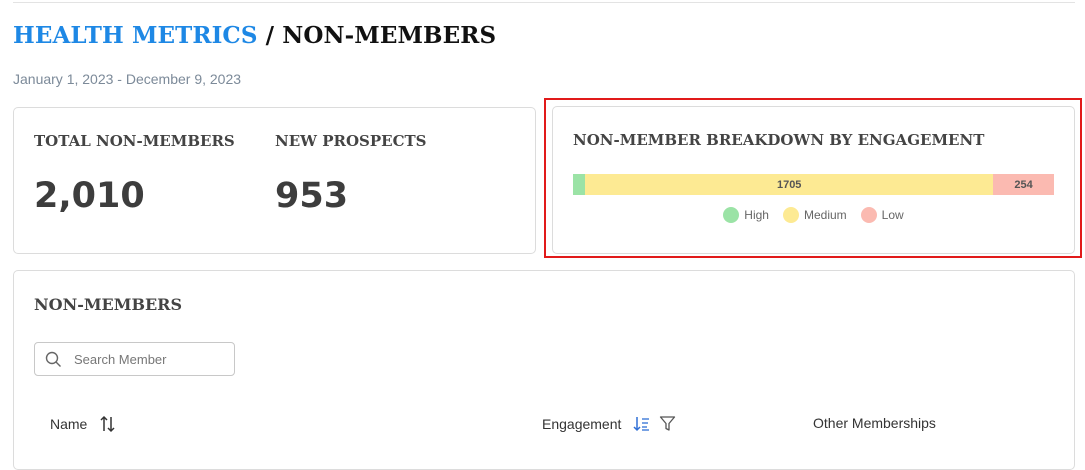 The width and height of the screenshot is (1085, 470). I want to click on breadcrumb-health-metrics: HEALTH METRICS, so click(135, 35).